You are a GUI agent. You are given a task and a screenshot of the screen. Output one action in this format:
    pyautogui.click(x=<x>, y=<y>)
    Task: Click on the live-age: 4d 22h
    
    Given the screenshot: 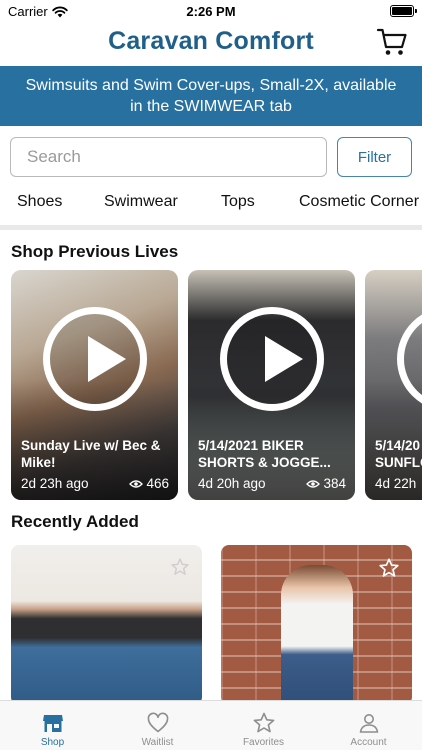 What is the action you would take?
    pyautogui.click(x=396, y=483)
    